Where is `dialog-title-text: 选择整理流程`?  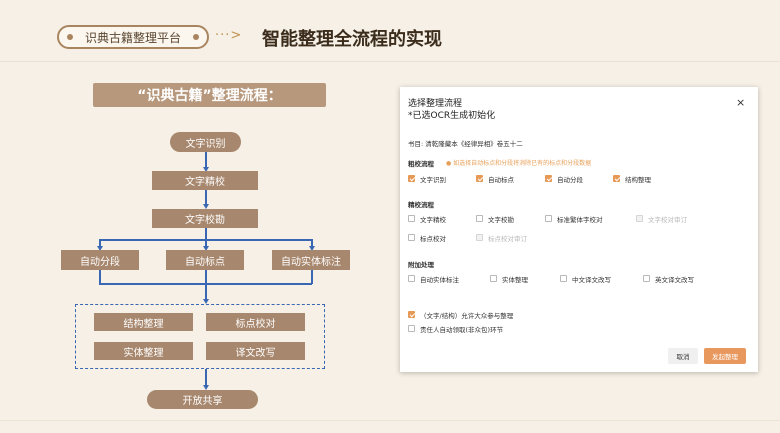 dialog-title-text: 选择整理流程 is located at coordinates (435, 104).